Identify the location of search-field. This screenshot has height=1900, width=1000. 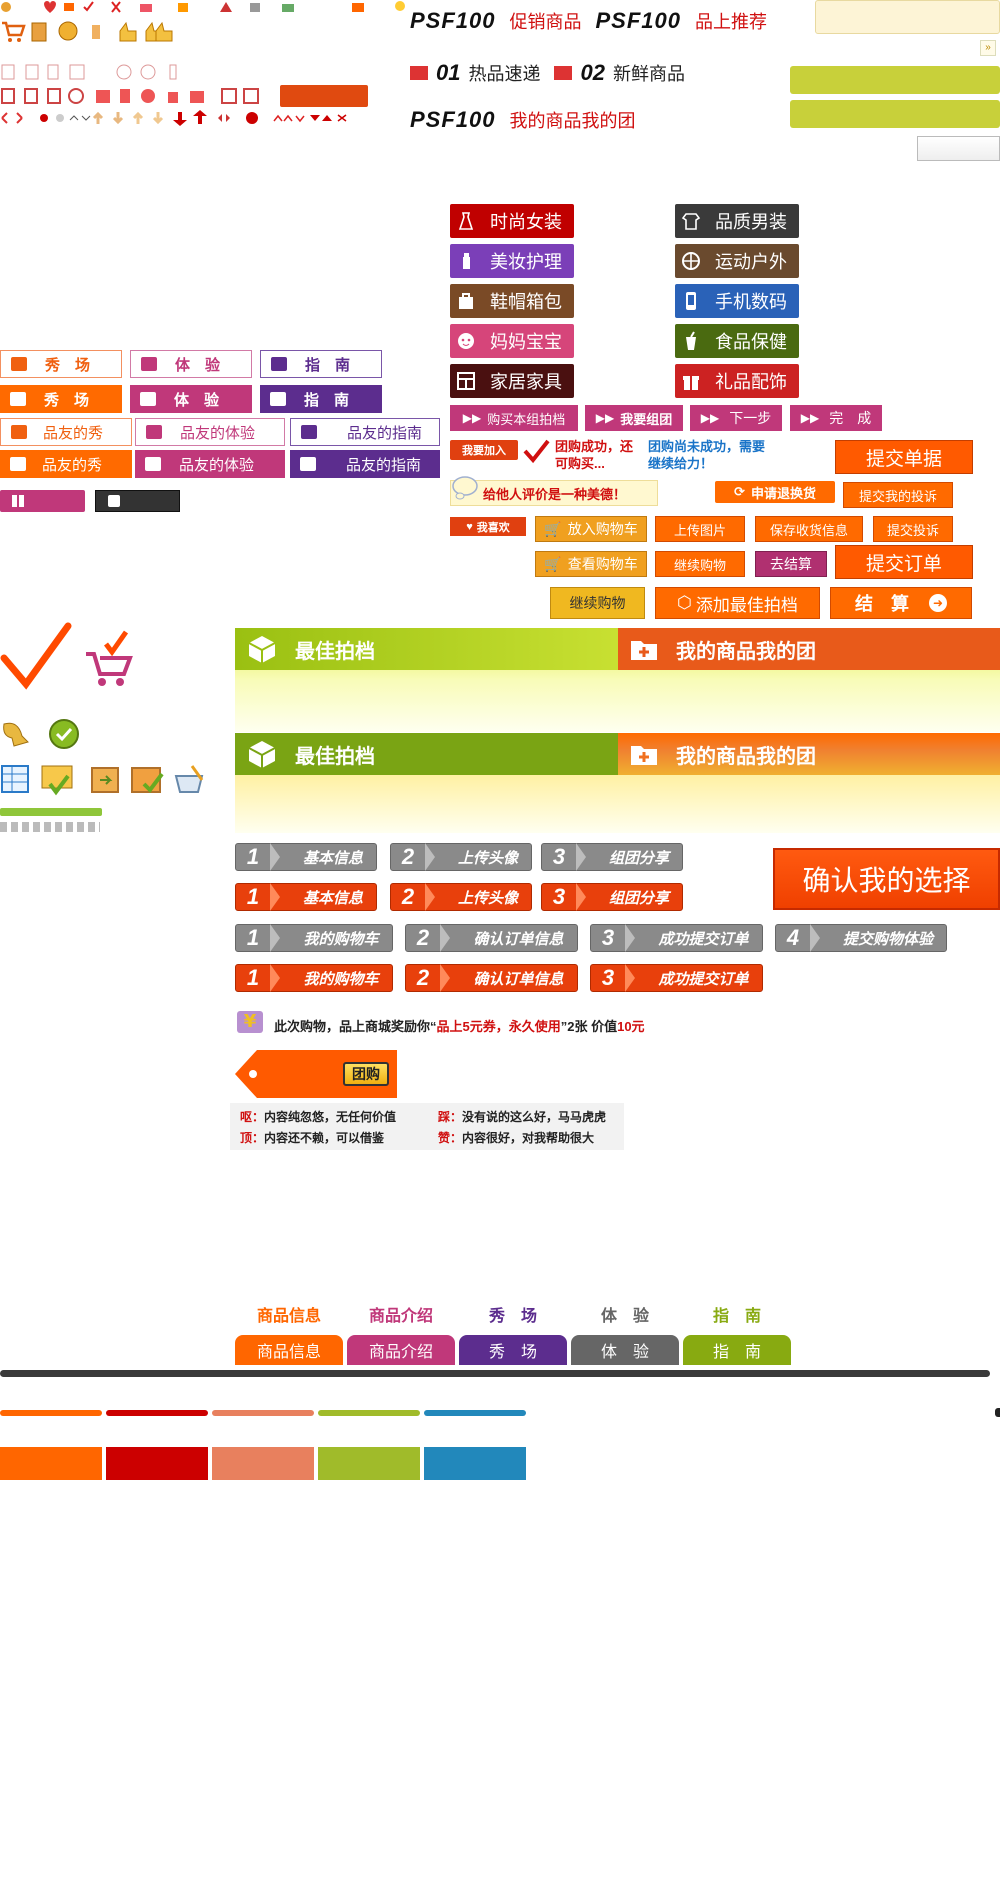
(907, 17).